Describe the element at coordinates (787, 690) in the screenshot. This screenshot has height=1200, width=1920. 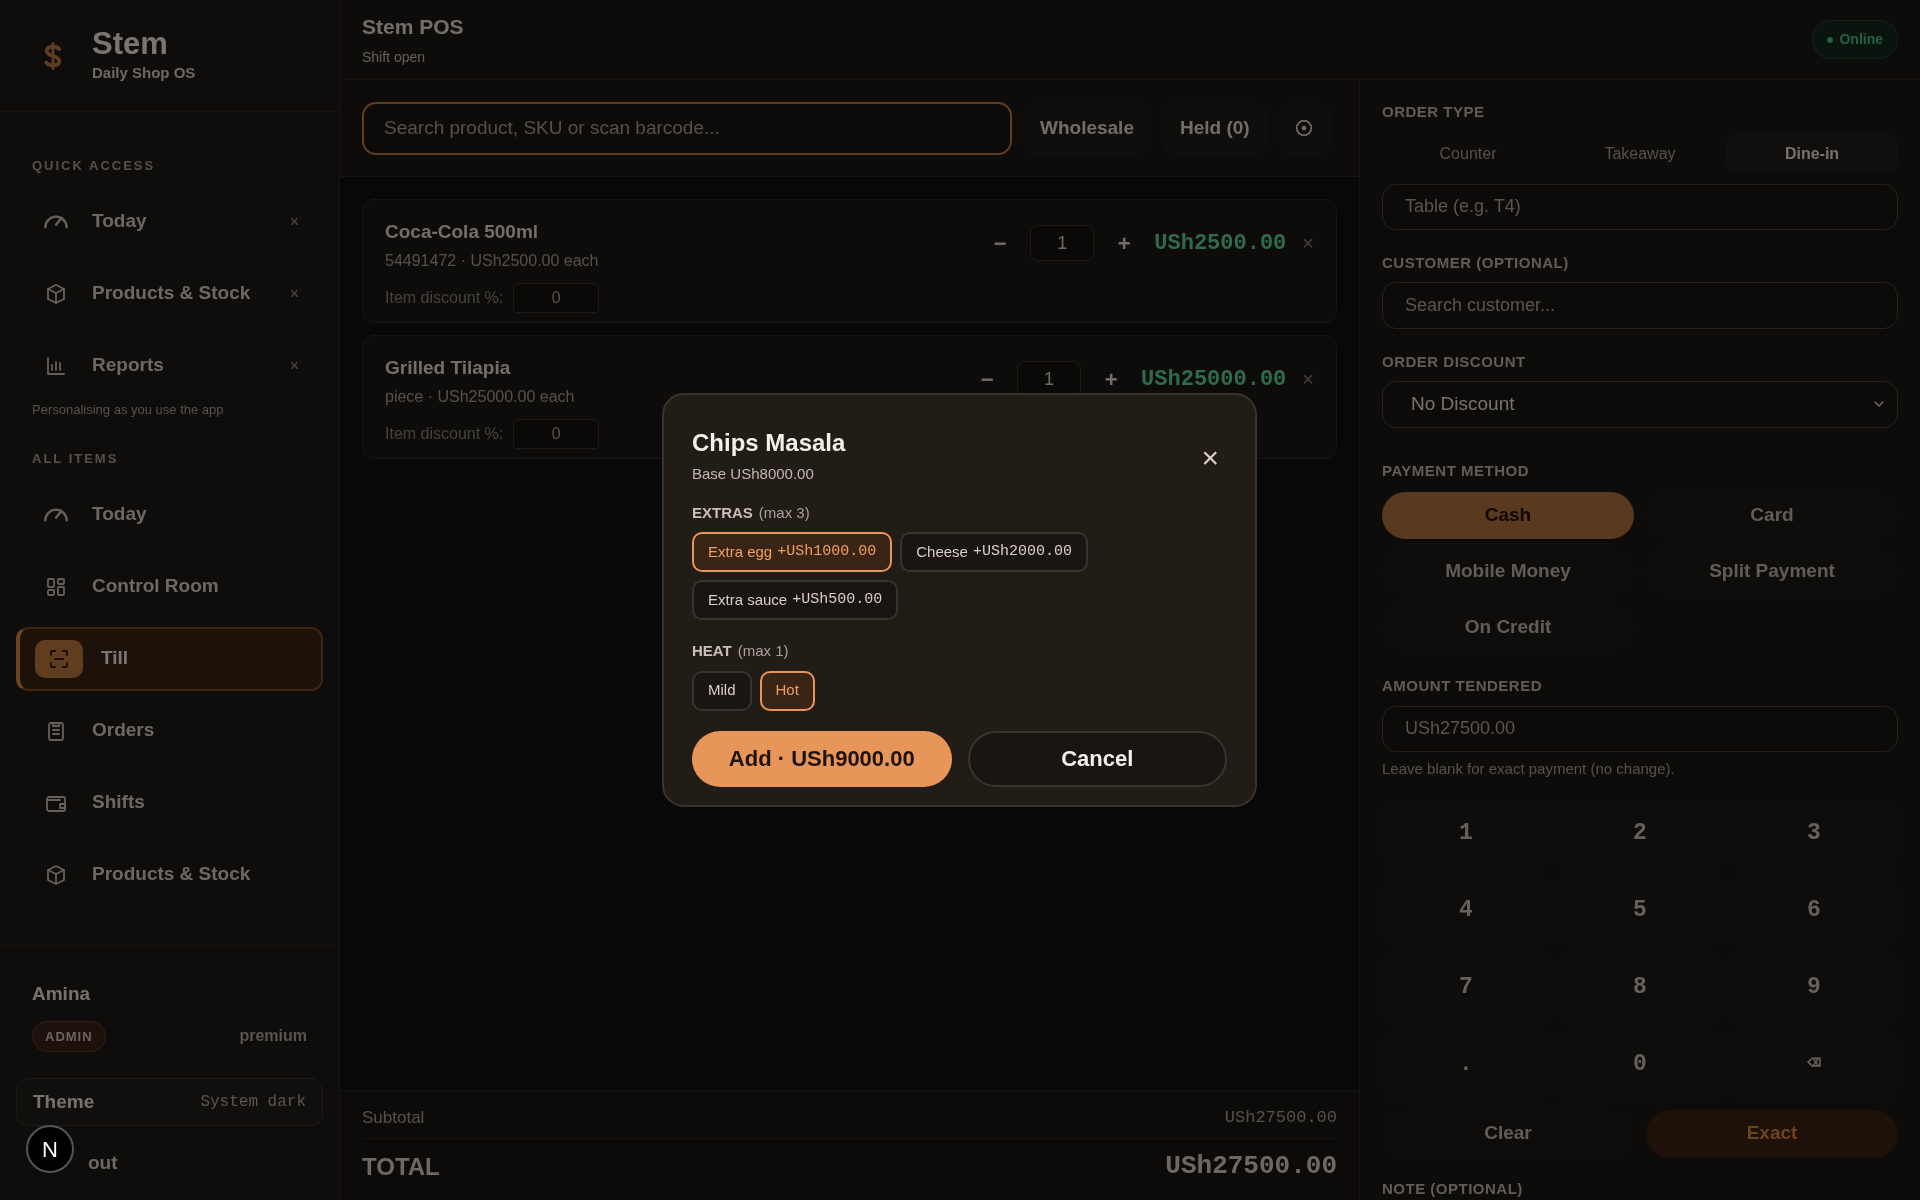
I see `option-chip: Hot` at that location.